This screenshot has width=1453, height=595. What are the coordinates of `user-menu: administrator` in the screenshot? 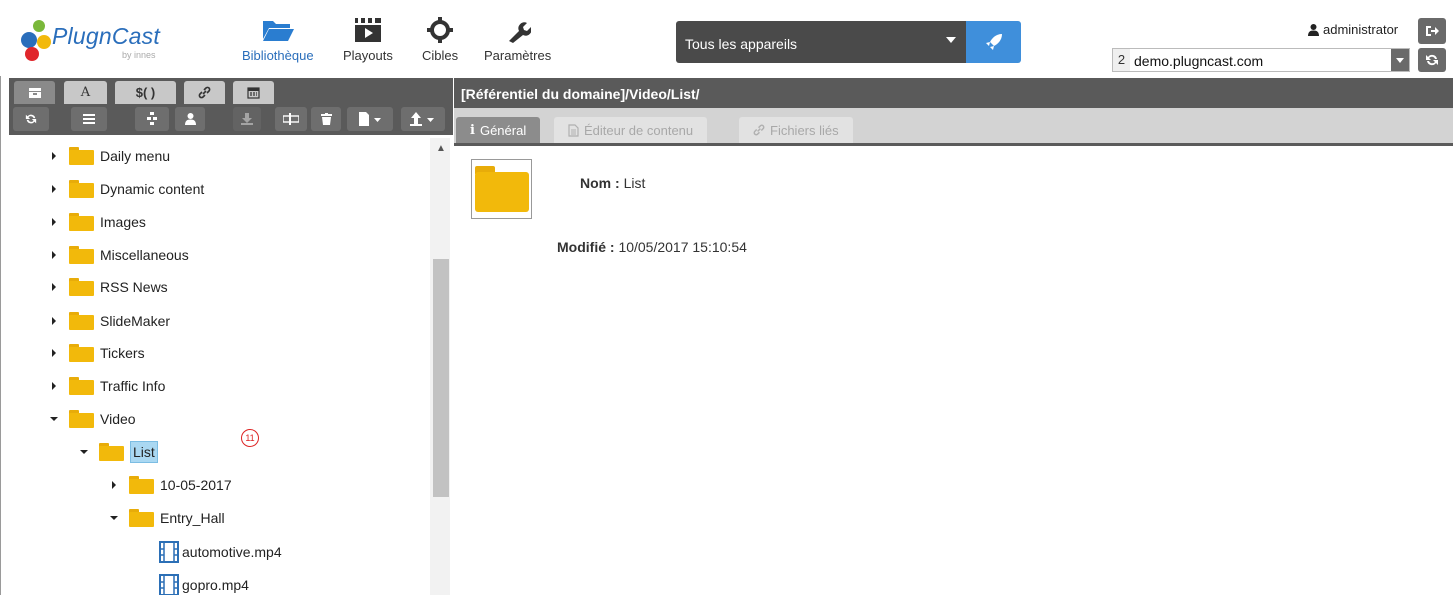 It's located at (1353, 29).